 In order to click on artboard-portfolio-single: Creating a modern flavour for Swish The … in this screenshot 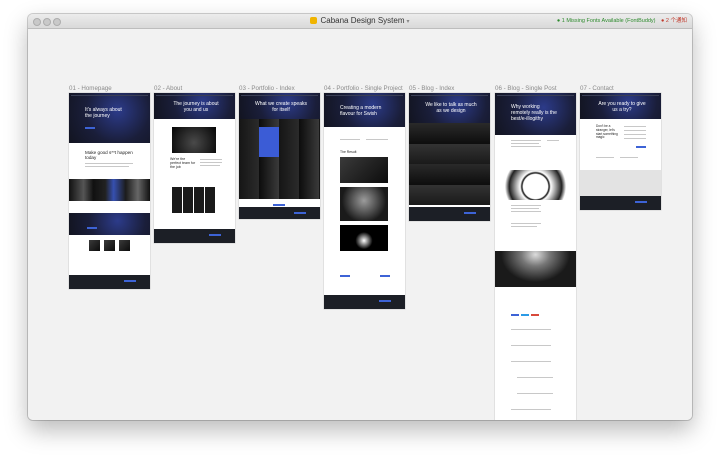, I will do `click(364, 201)`.